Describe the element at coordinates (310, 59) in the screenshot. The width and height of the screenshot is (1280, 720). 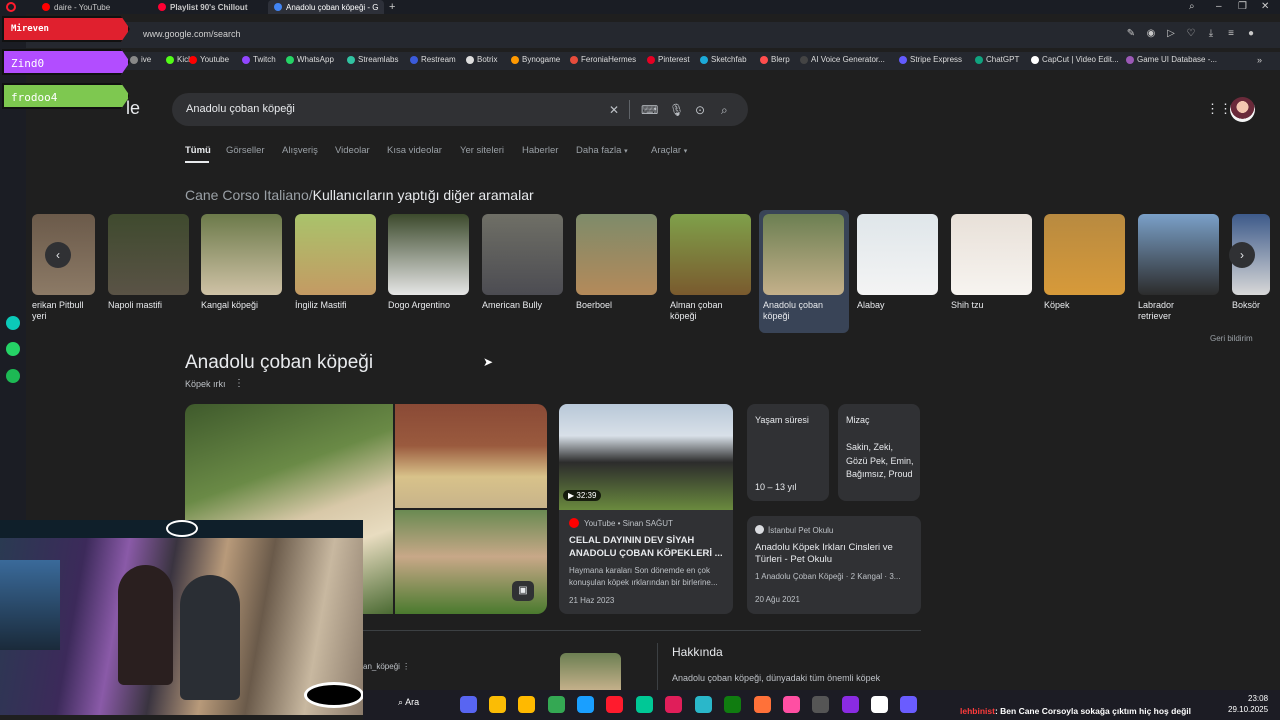
I see `bookmark-item: WhatsApp` at that location.